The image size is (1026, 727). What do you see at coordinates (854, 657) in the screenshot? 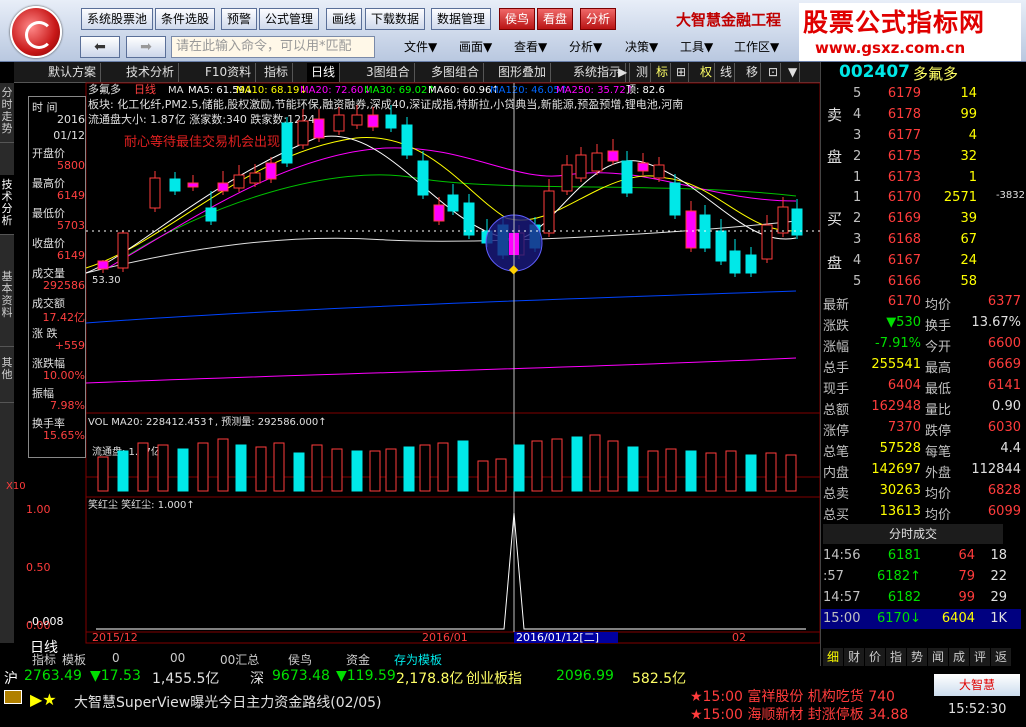
I see `quote-tab: 财` at bounding box center [854, 657].